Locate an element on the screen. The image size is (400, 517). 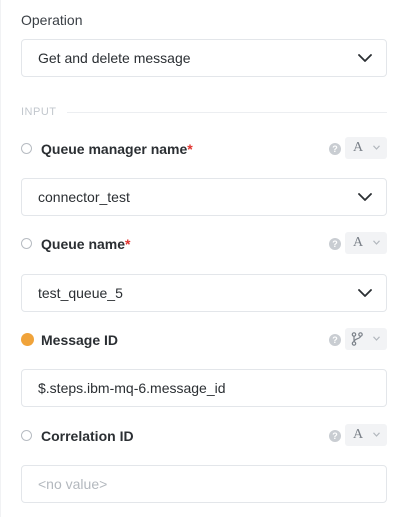
correlation-id-label: Correlation ID is located at coordinates (87, 436).